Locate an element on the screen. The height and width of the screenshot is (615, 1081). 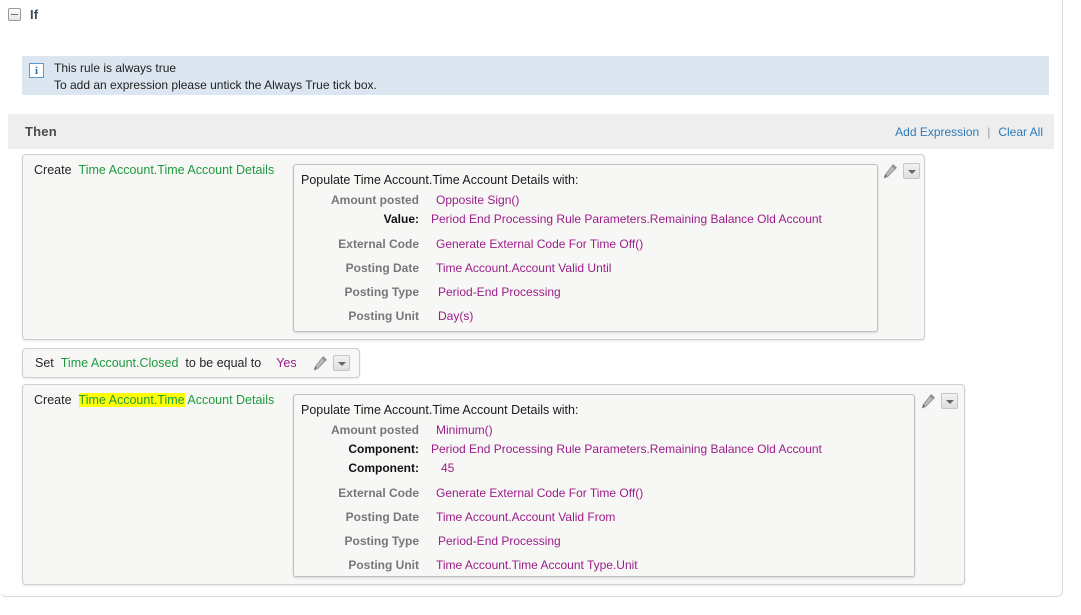
property-row: Amount posted Minimum() is located at coordinates (603, 430).